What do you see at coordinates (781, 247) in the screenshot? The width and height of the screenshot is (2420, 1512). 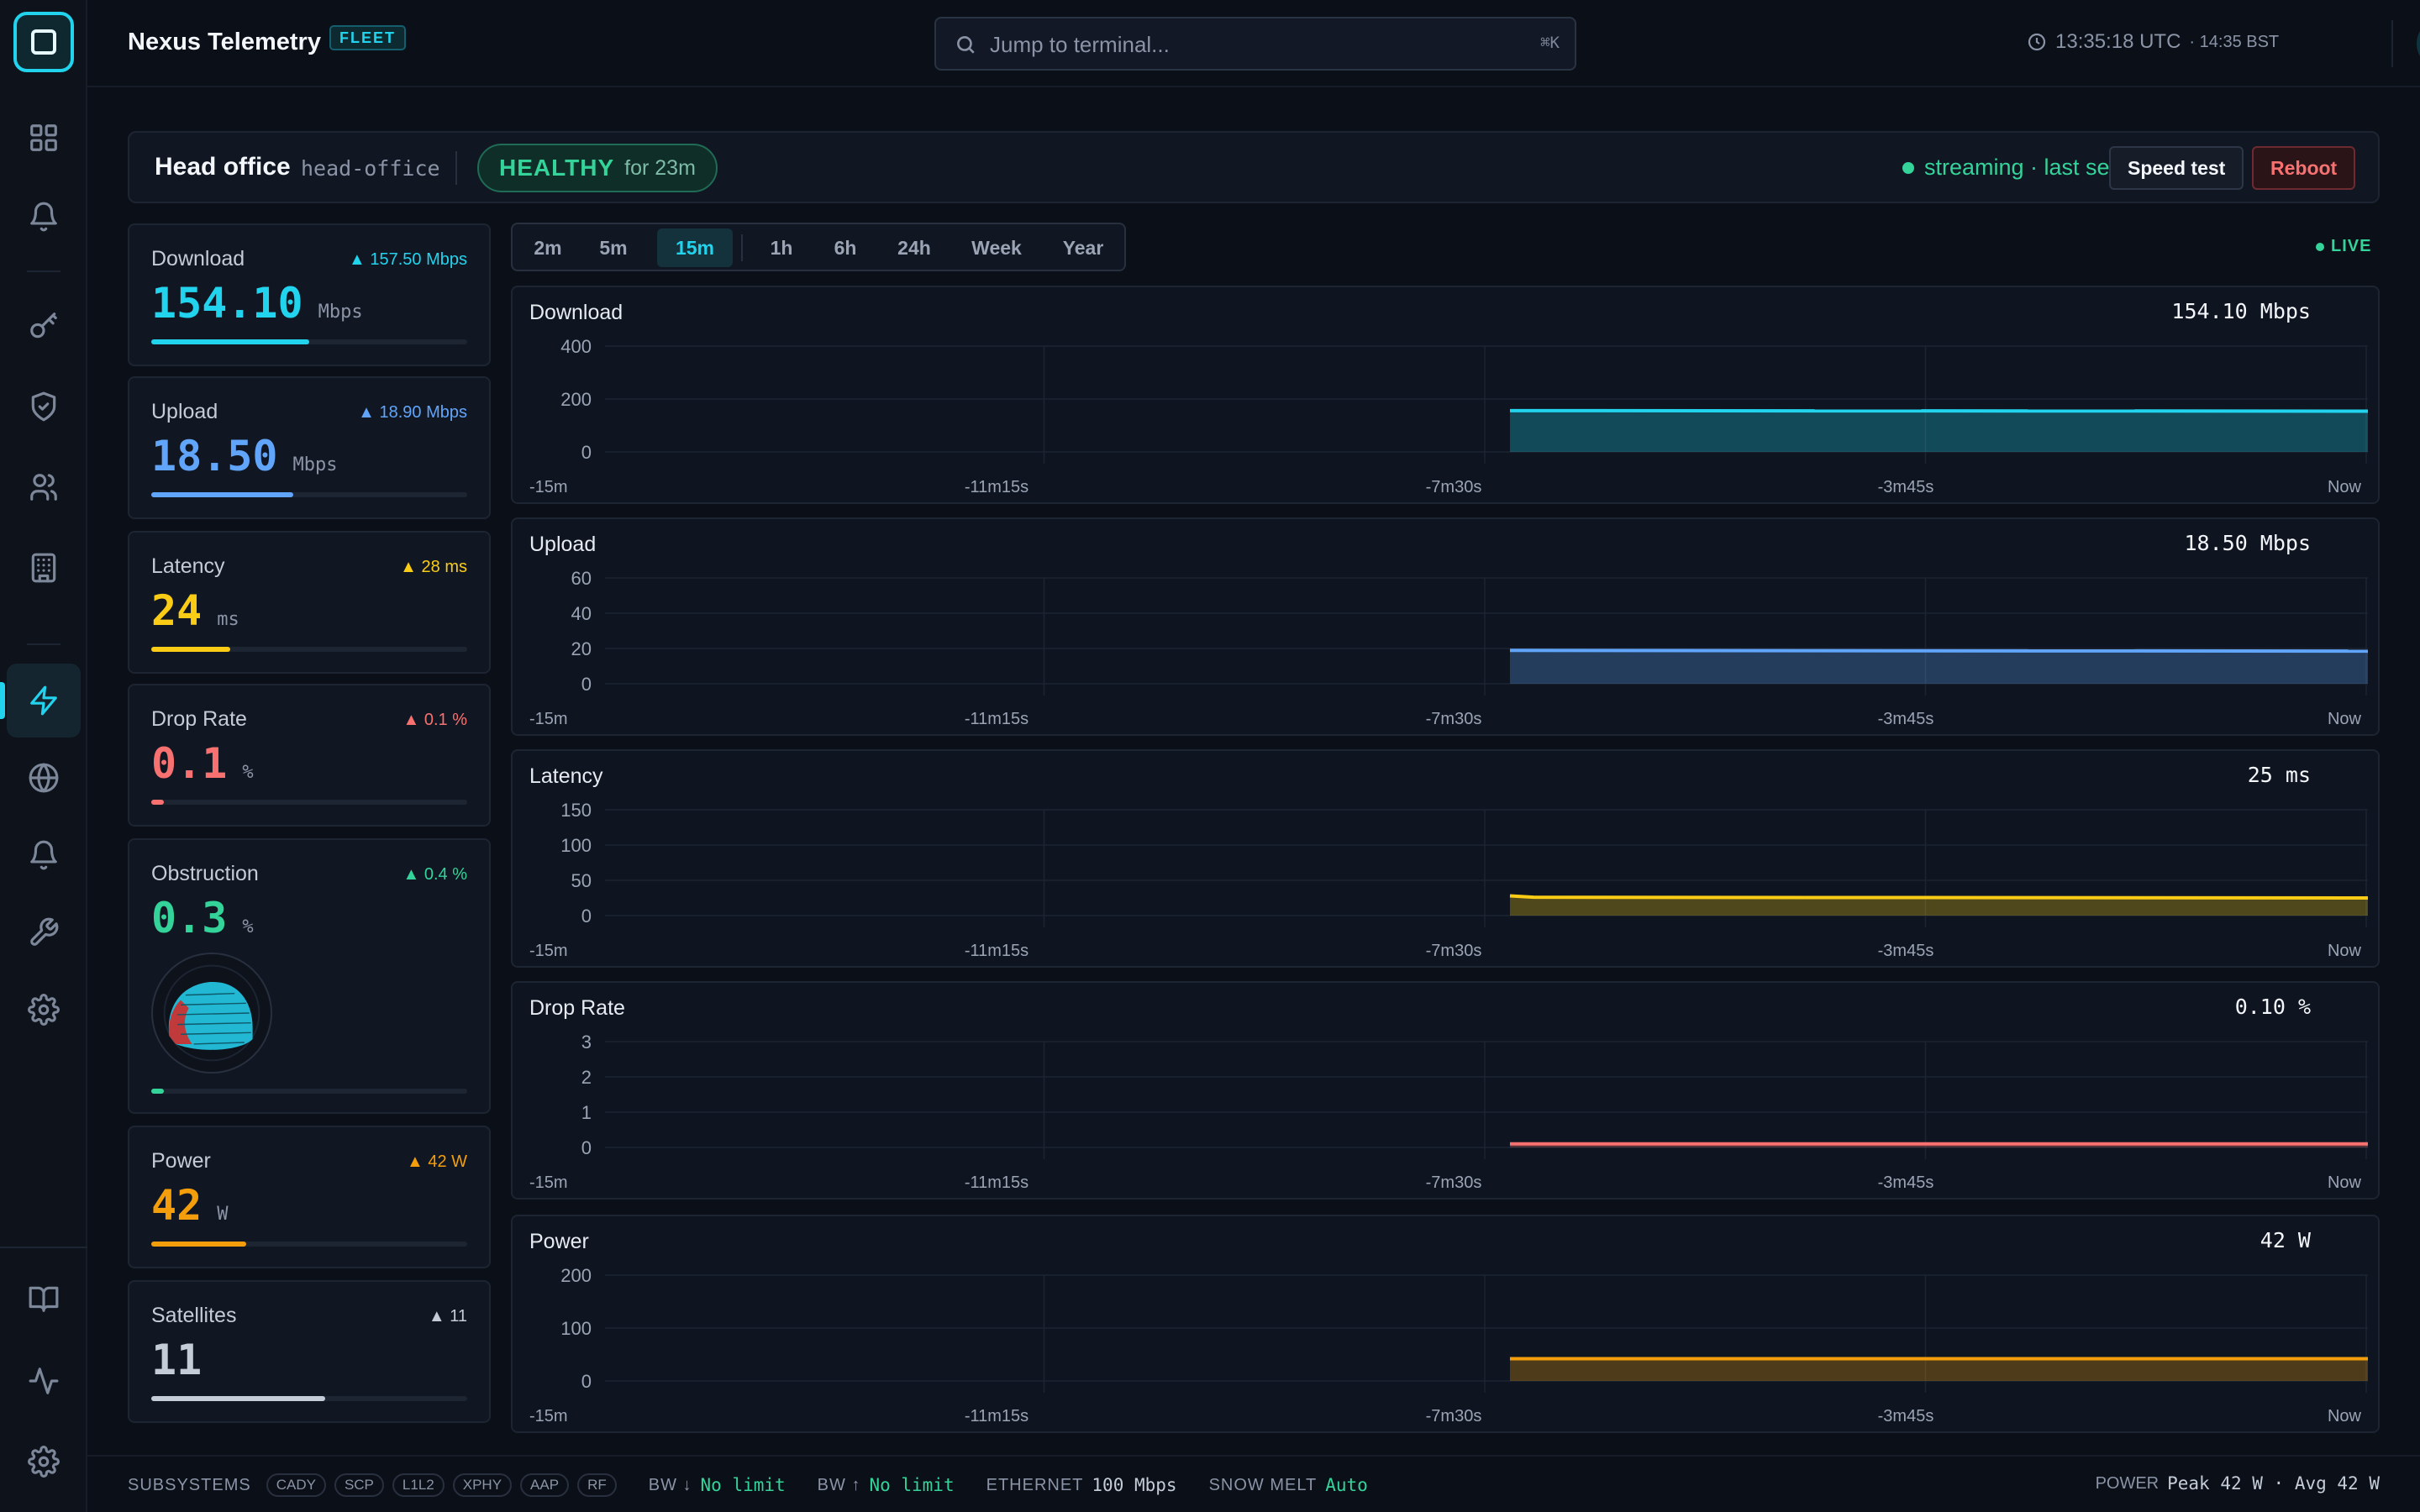 I see `tab-range-1h: 1h` at bounding box center [781, 247].